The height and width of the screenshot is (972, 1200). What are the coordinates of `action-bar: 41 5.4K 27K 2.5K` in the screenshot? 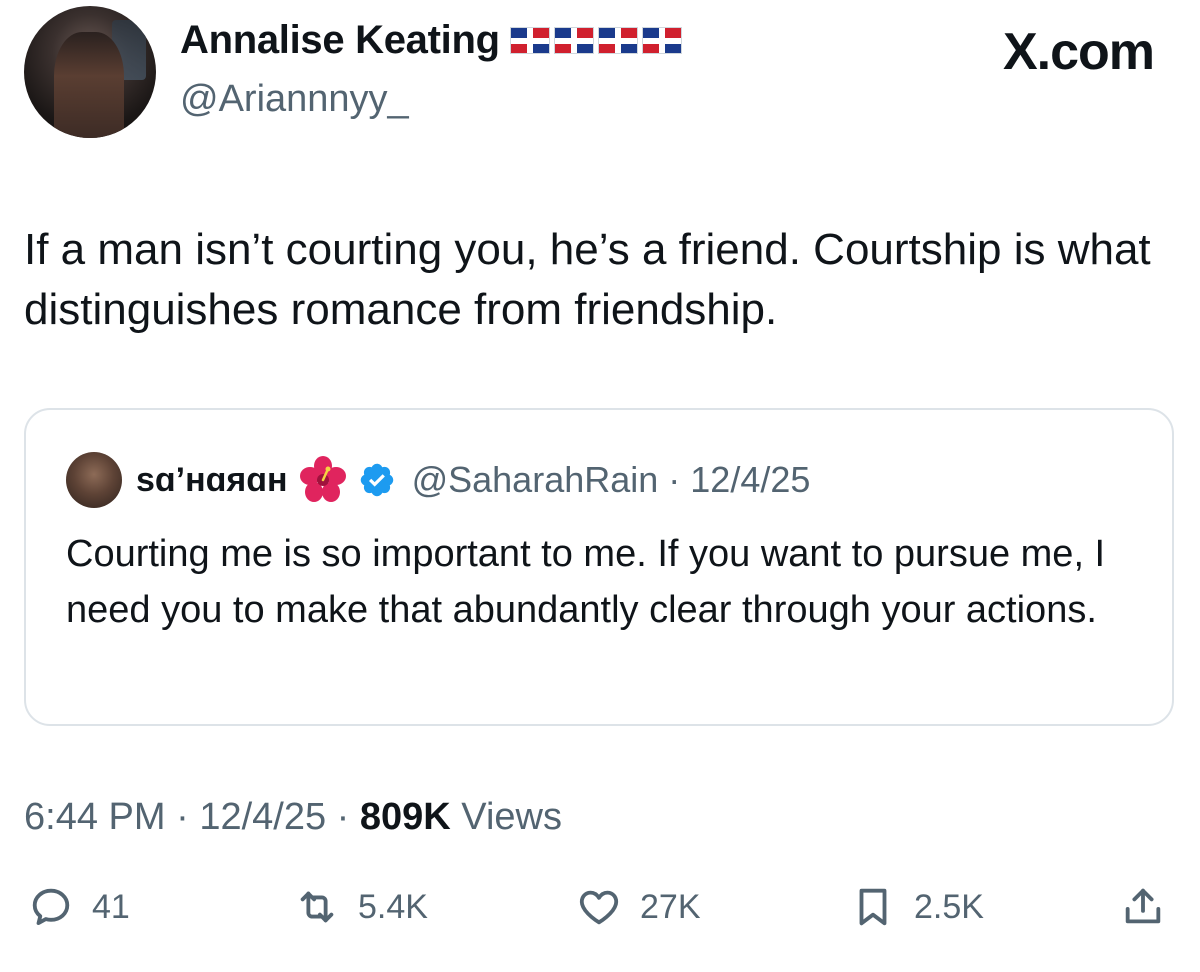 It's located at (599, 914).